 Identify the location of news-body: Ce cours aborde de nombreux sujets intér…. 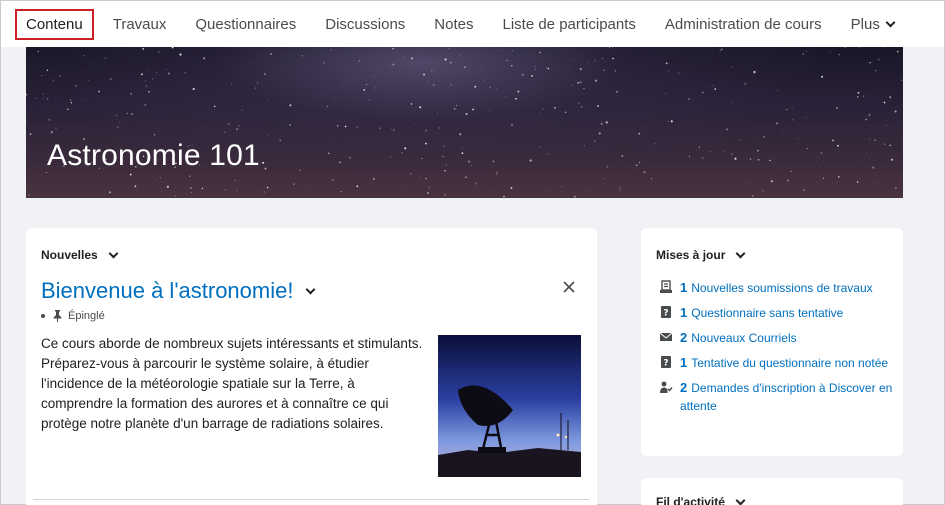
(232, 383).